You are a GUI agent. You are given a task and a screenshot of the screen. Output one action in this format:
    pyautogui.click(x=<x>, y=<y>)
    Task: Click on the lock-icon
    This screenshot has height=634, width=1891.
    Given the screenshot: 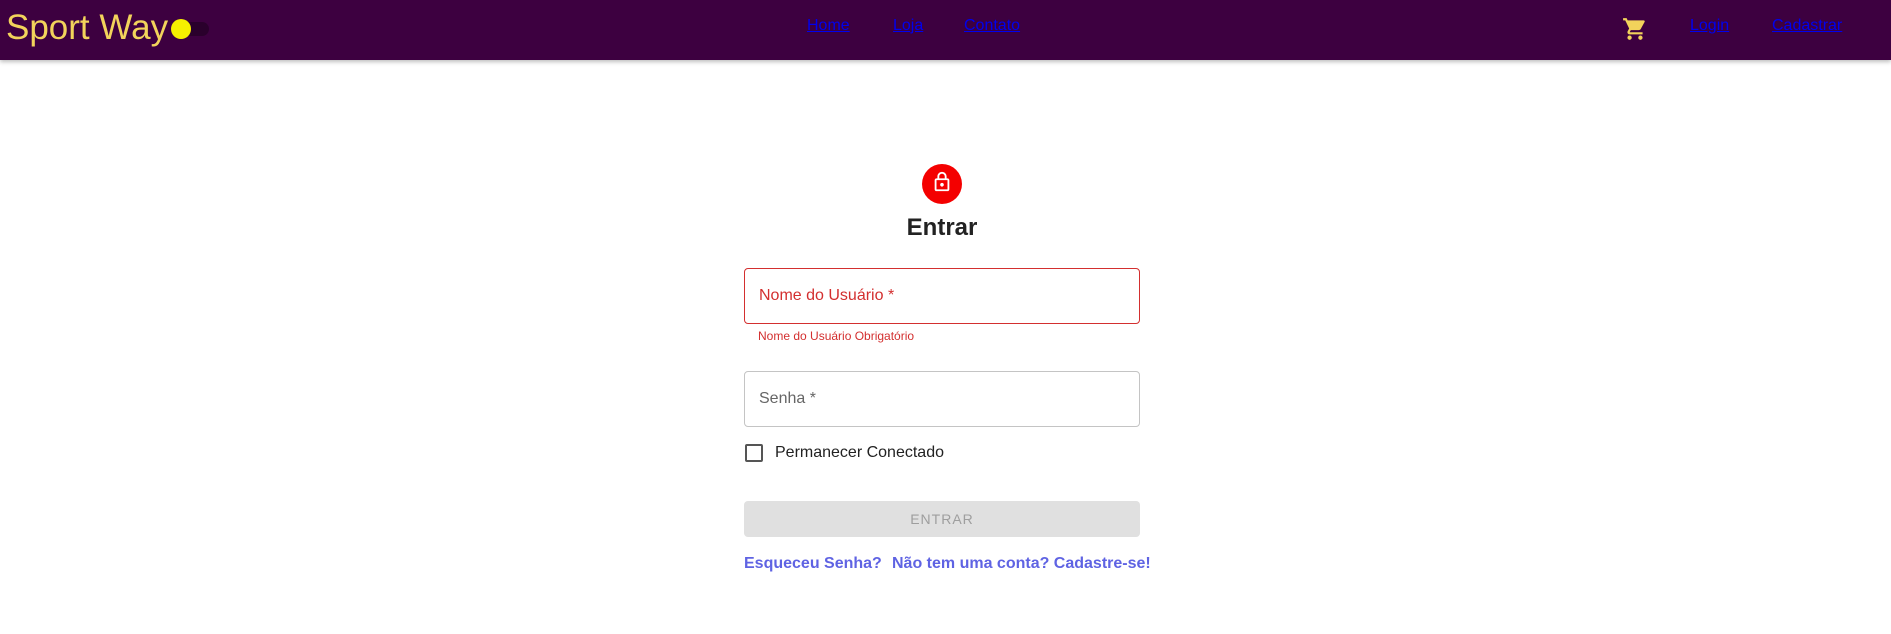 What is the action you would take?
    pyautogui.click(x=942, y=184)
    